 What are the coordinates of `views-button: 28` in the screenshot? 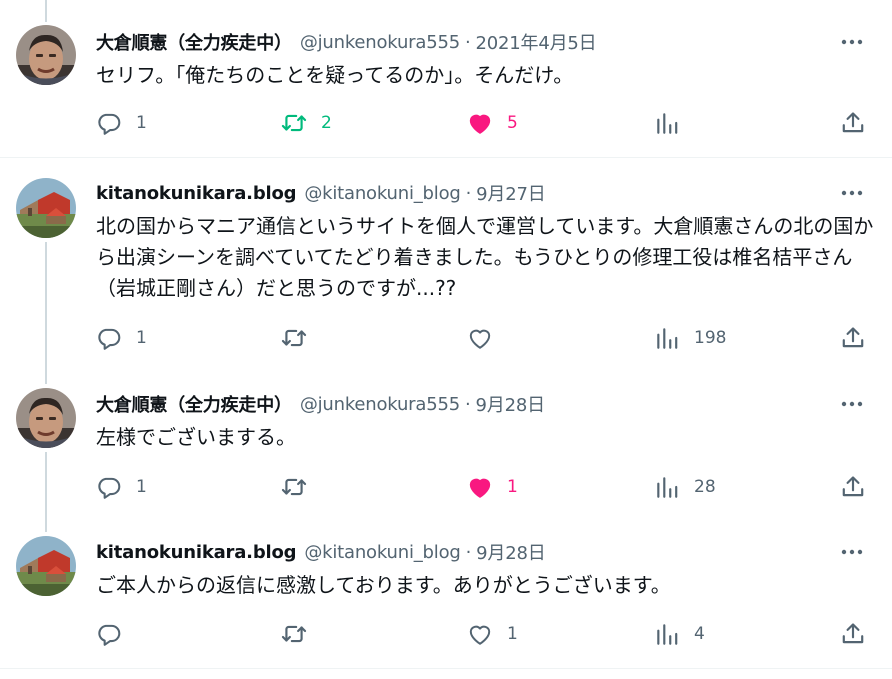 It's located at (685, 487).